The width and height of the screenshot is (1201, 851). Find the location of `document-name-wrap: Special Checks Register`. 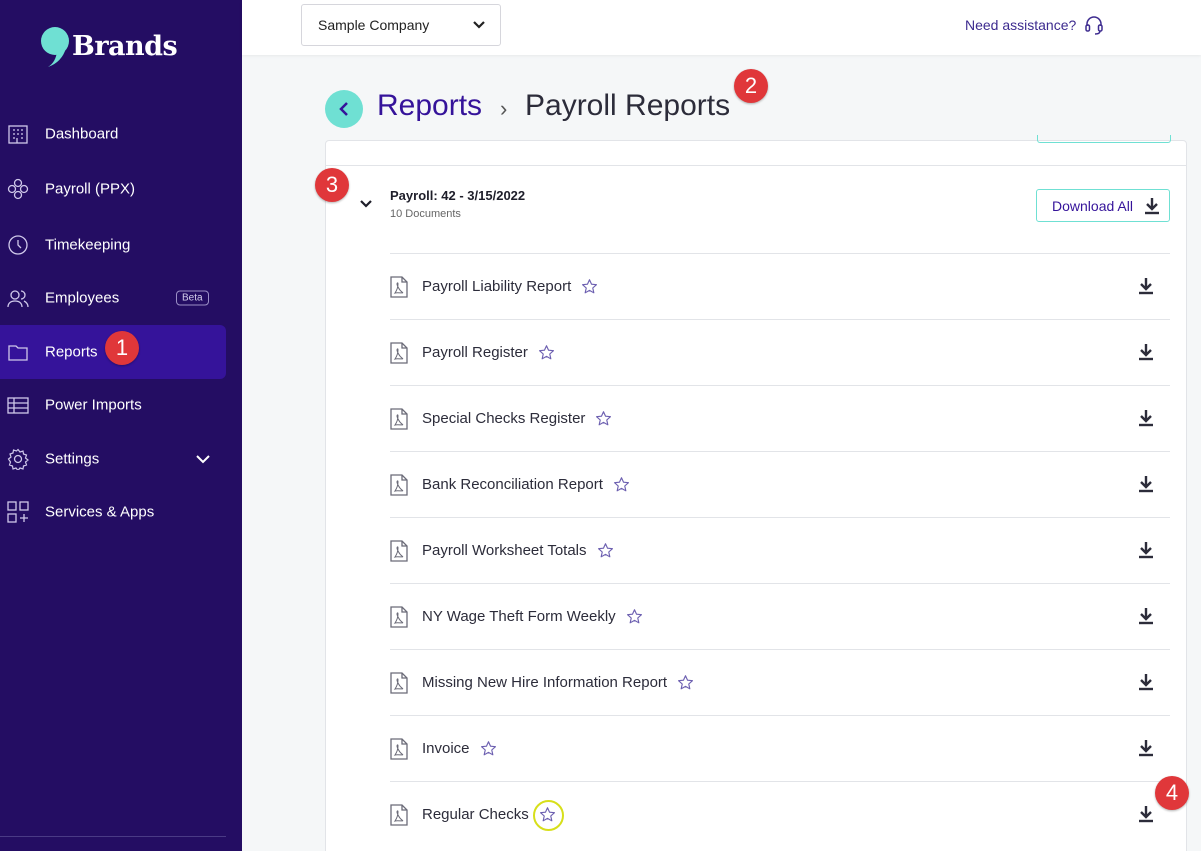

document-name-wrap: Special Checks Register is located at coordinates (517, 418).